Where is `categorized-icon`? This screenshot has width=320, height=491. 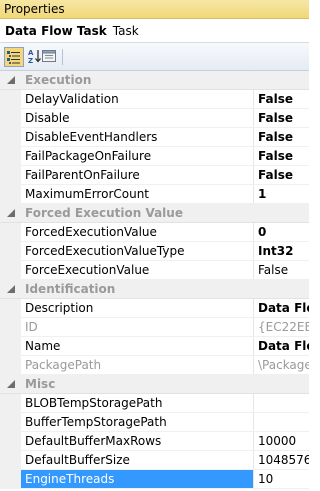
categorized-icon is located at coordinates (13, 57).